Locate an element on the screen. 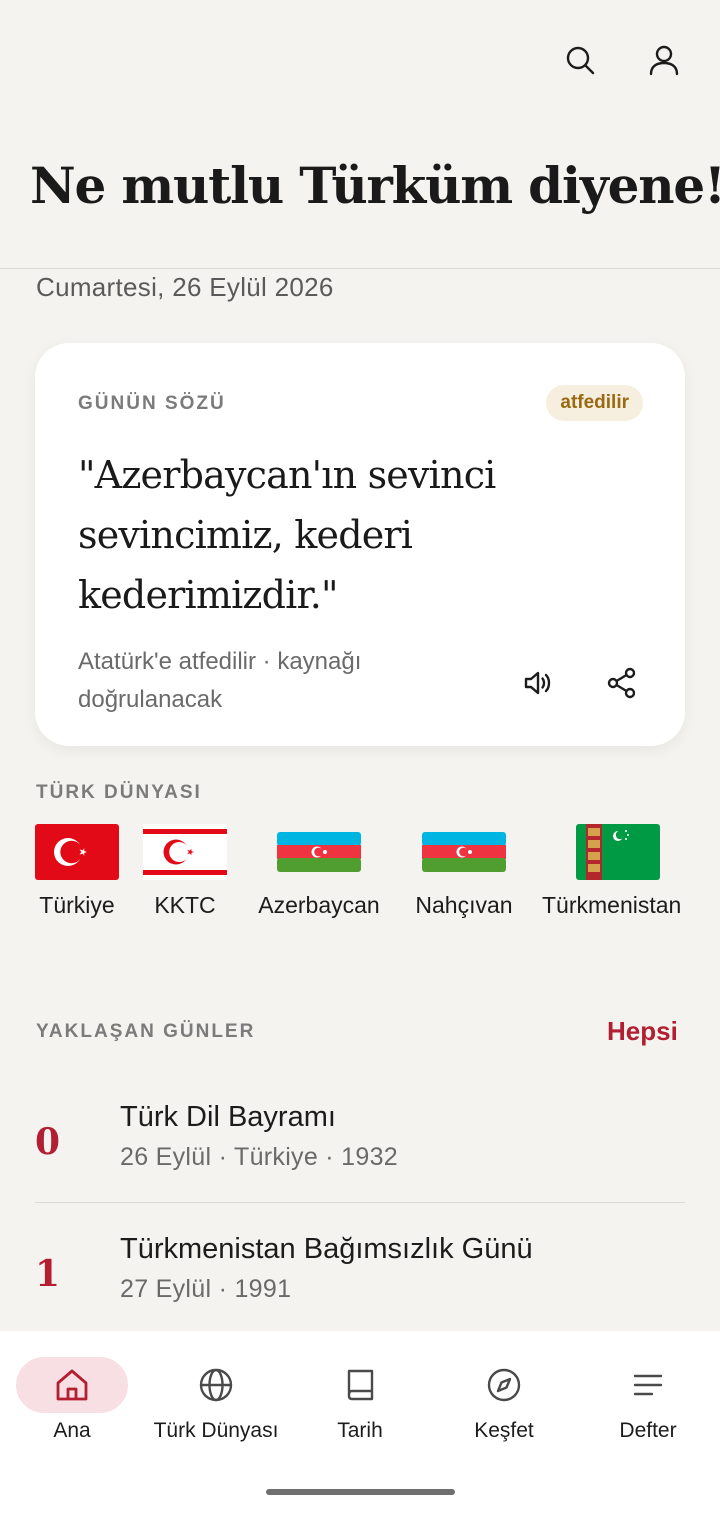  country-name: Türkiye is located at coordinates (77, 905).